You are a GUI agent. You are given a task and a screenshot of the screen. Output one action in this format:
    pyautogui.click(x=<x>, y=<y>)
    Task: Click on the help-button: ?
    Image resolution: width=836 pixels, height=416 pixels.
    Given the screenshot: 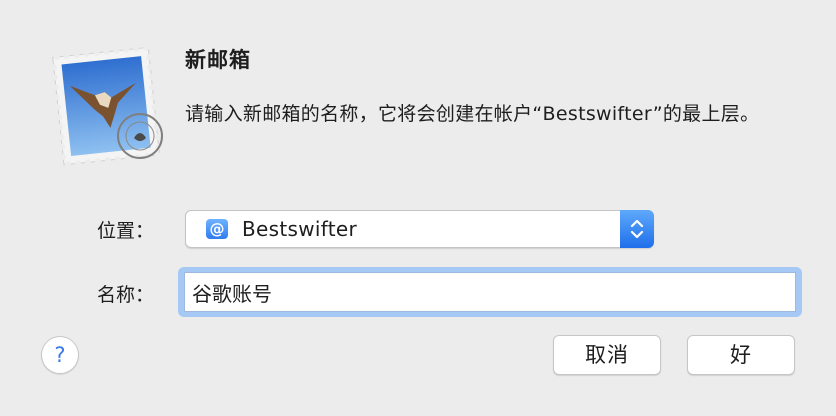 What is the action you would take?
    pyautogui.click(x=60, y=355)
    